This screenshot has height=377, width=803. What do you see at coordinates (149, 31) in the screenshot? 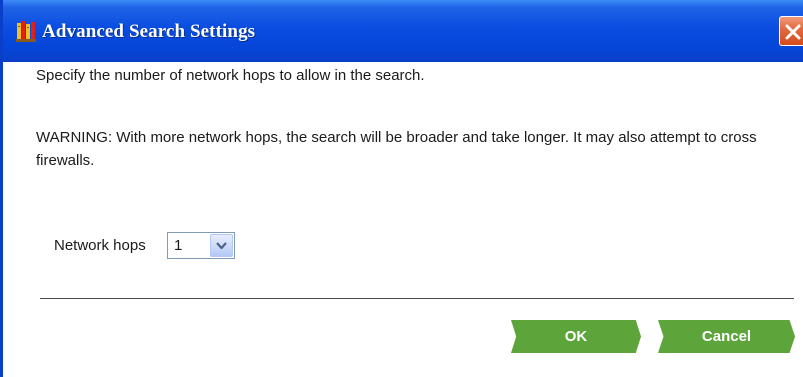
I see `dialog-title: Advanced Search Settings` at bounding box center [149, 31].